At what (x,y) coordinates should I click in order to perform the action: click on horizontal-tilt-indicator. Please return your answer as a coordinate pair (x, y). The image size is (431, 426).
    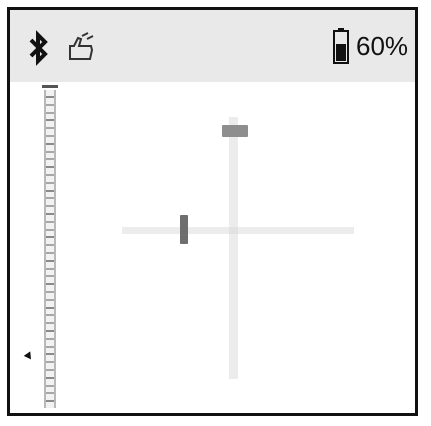
    Looking at the image, I should click on (184, 229).